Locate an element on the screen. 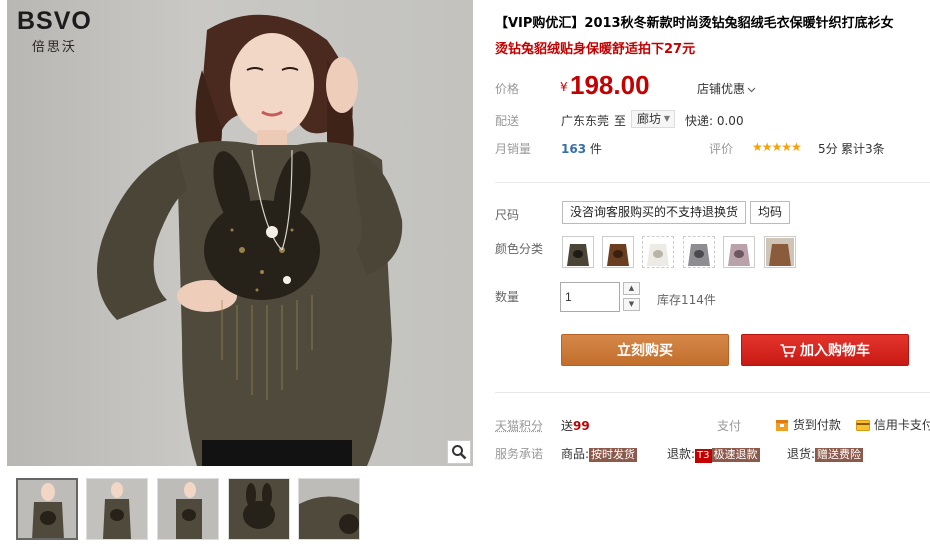  card-label: 信用卡支付 is located at coordinates (901, 425).